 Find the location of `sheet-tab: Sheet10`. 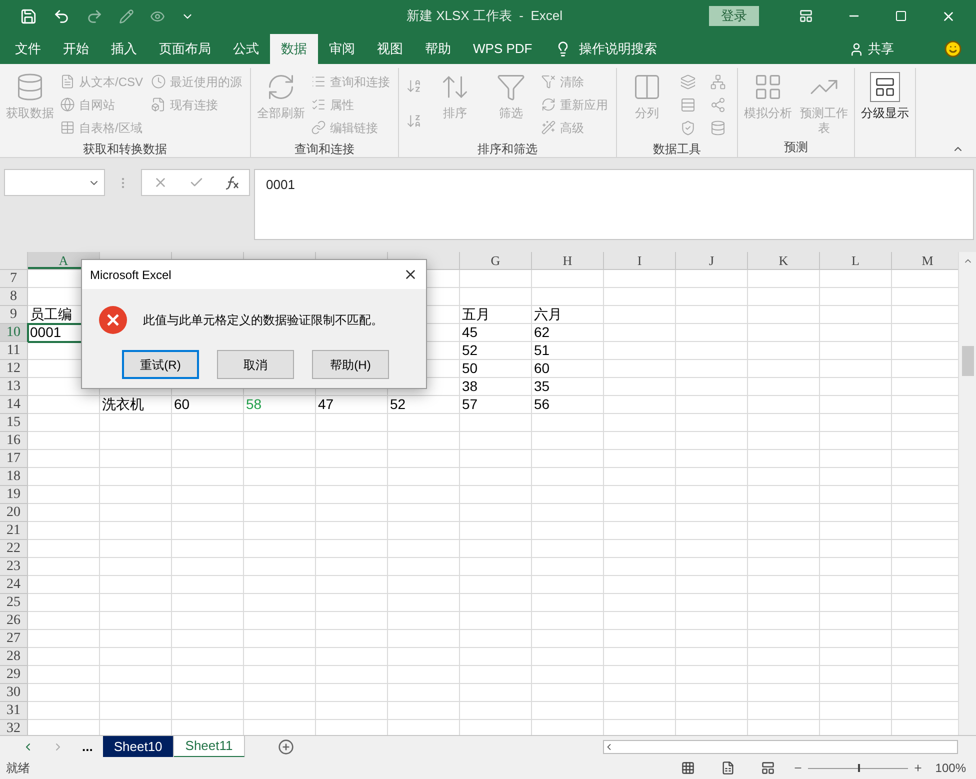

sheet-tab: Sheet10 is located at coordinates (138, 747).